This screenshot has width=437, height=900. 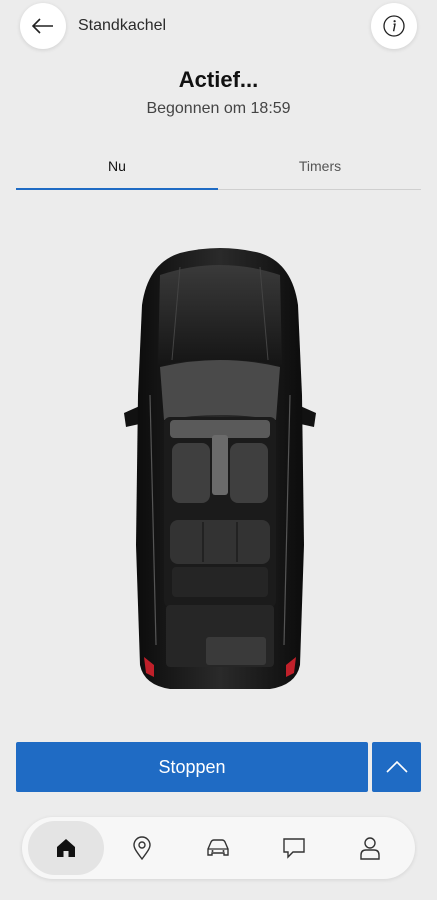 I want to click on profile-icon, so click(x=370, y=848).